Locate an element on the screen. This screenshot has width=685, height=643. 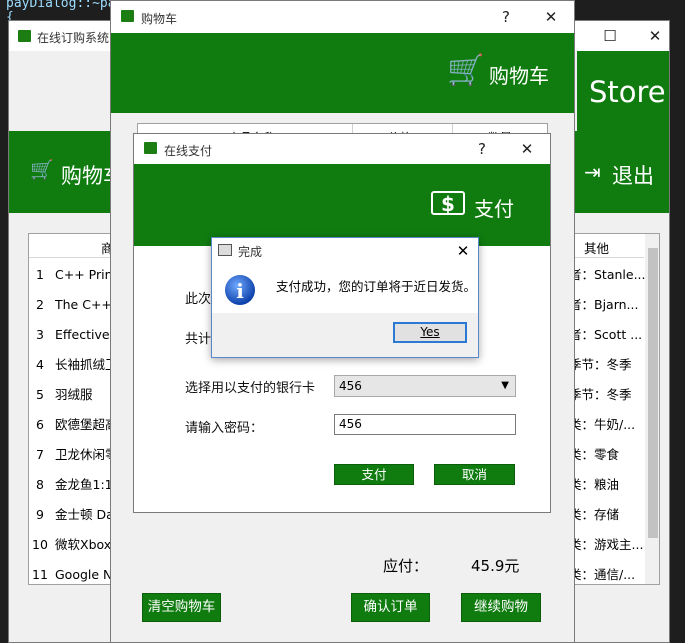
row-number: 3 is located at coordinates (40, 334).